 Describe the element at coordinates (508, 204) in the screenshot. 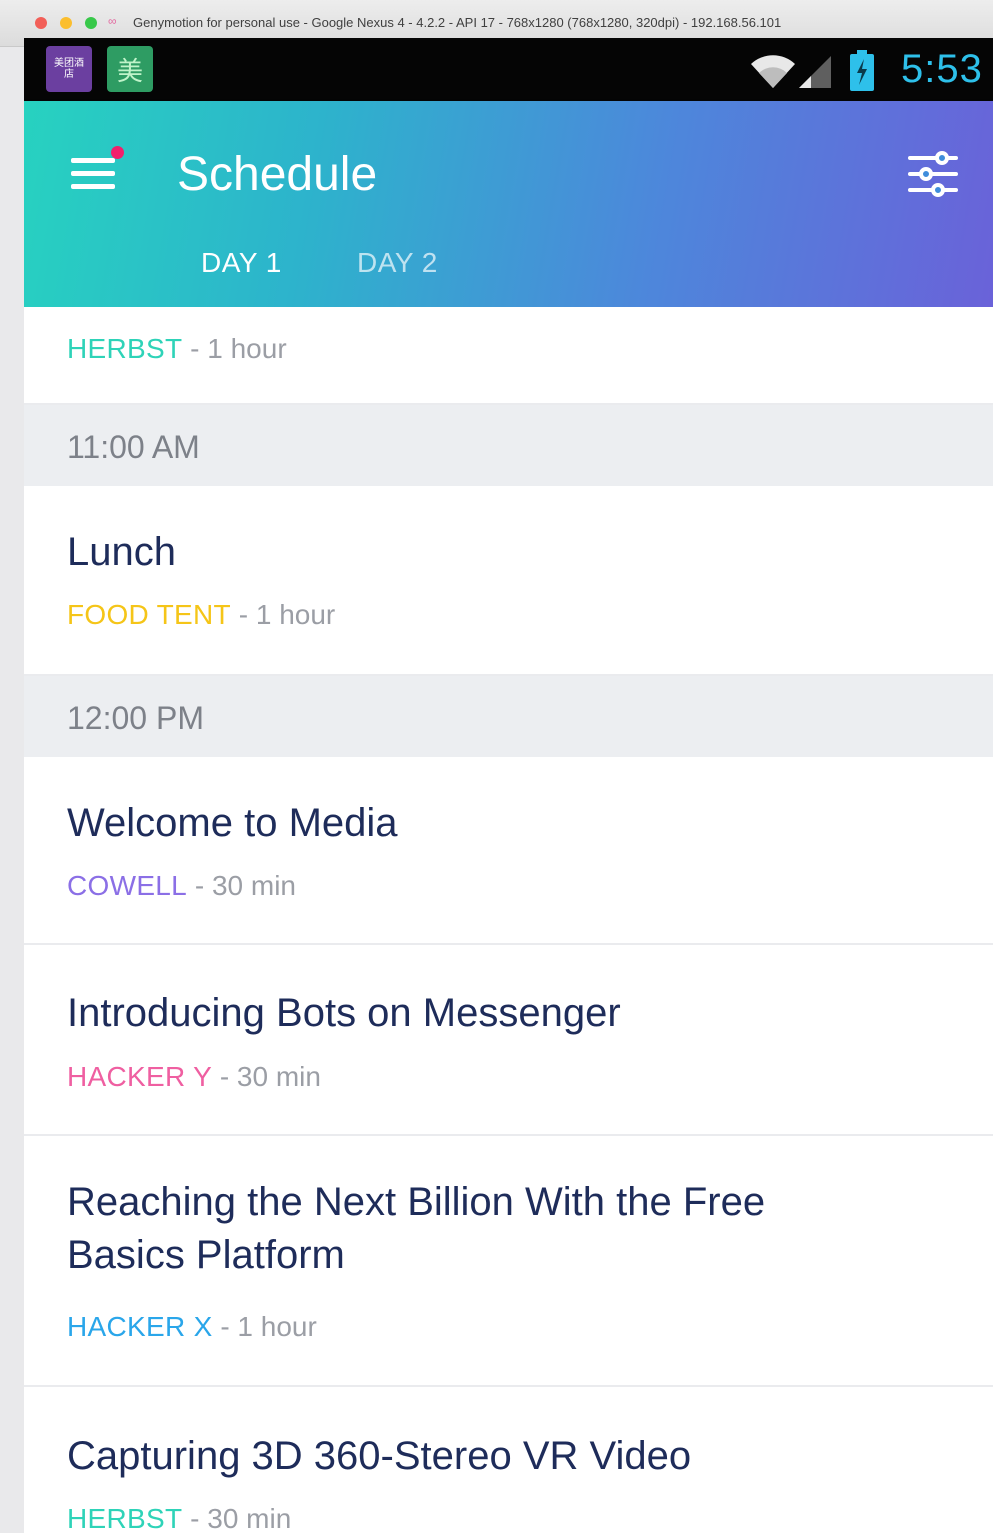

I see `app-toolbar: Schedule DAY 1 DAY 2` at that location.